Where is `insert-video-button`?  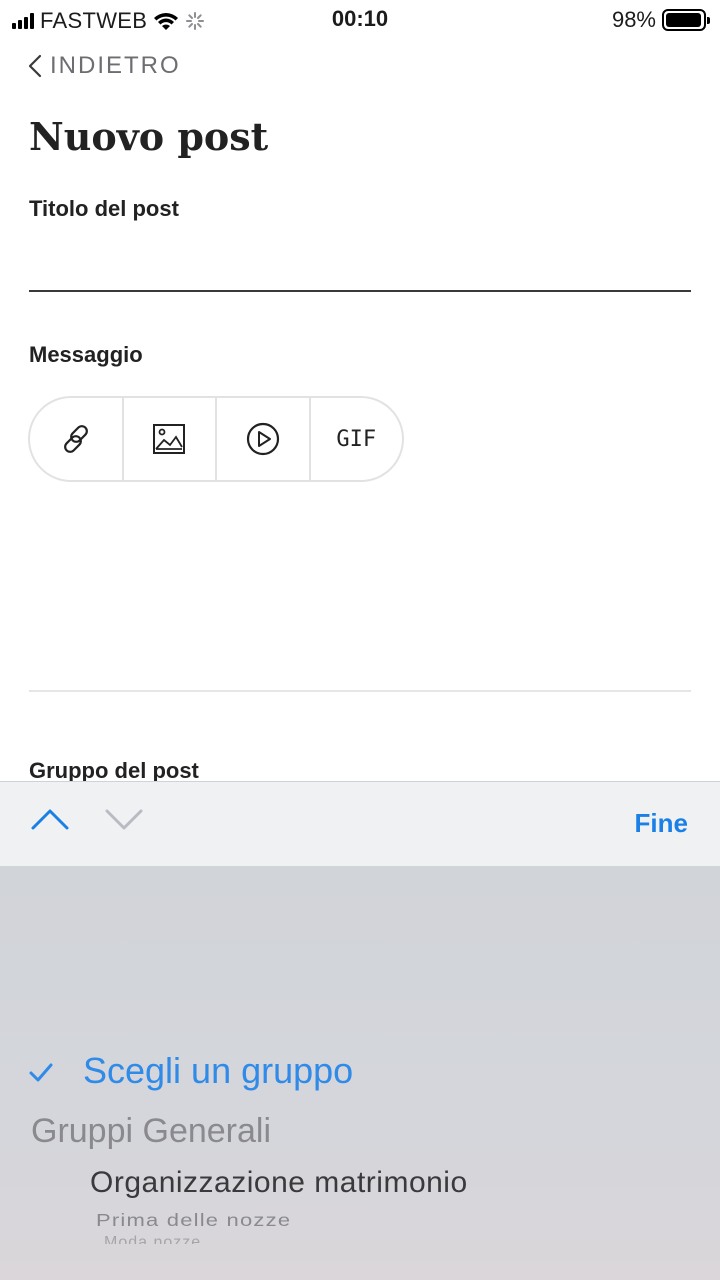
insert-video-button is located at coordinates (264, 439).